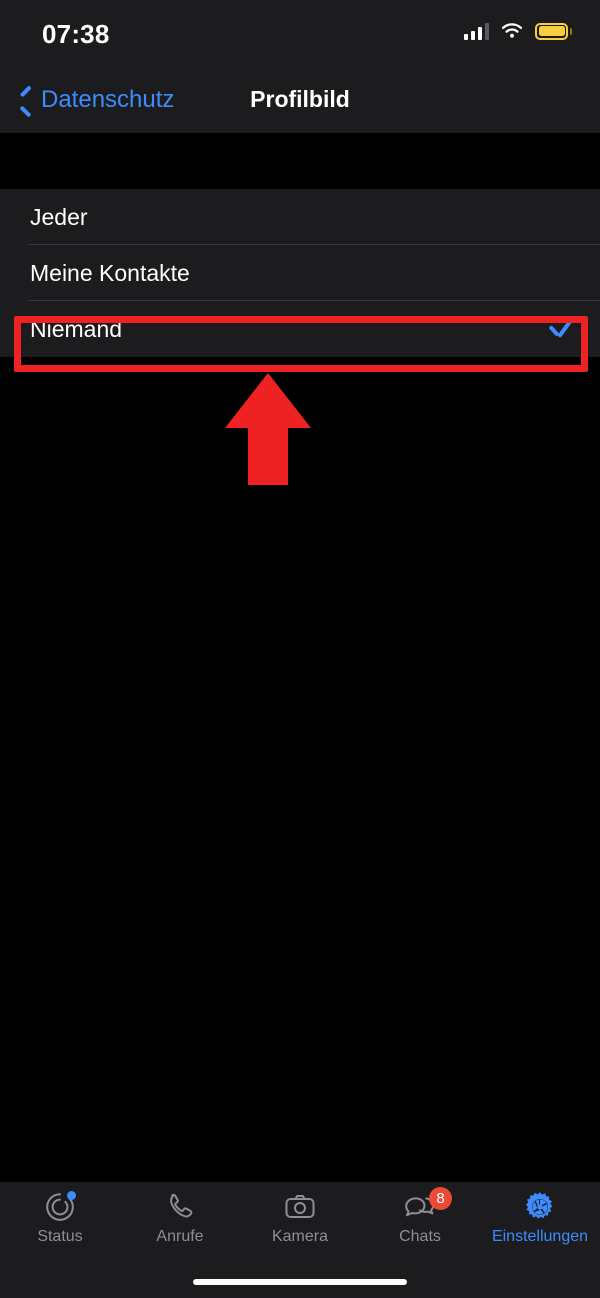  I want to click on privacy-option-list: Jeder Meine Kontakte Niemand, so click(300, 273).